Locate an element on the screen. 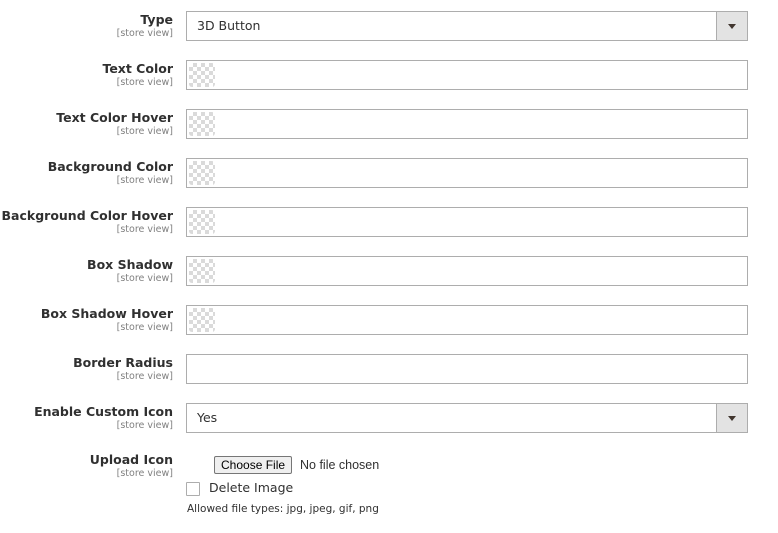 The width and height of the screenshot is (778, 533). field-label-upload-icon: Upload Icon [store view] is located at coordinates (131, 466).